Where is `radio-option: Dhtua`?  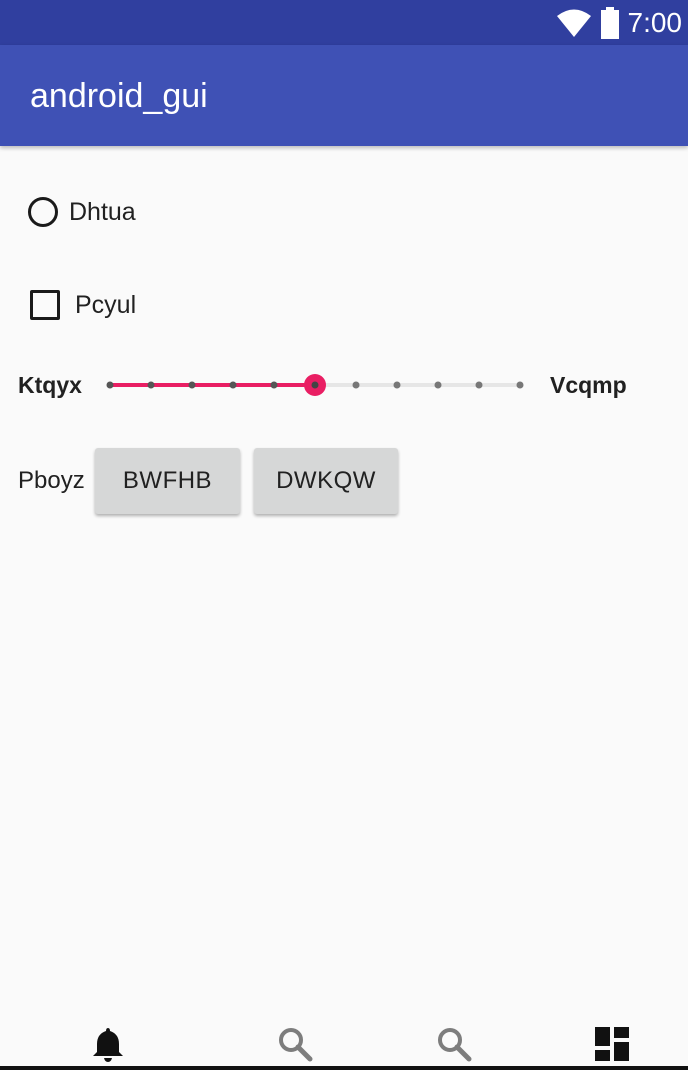 radio-option: Dhtua is located at coordinates (82, 212).